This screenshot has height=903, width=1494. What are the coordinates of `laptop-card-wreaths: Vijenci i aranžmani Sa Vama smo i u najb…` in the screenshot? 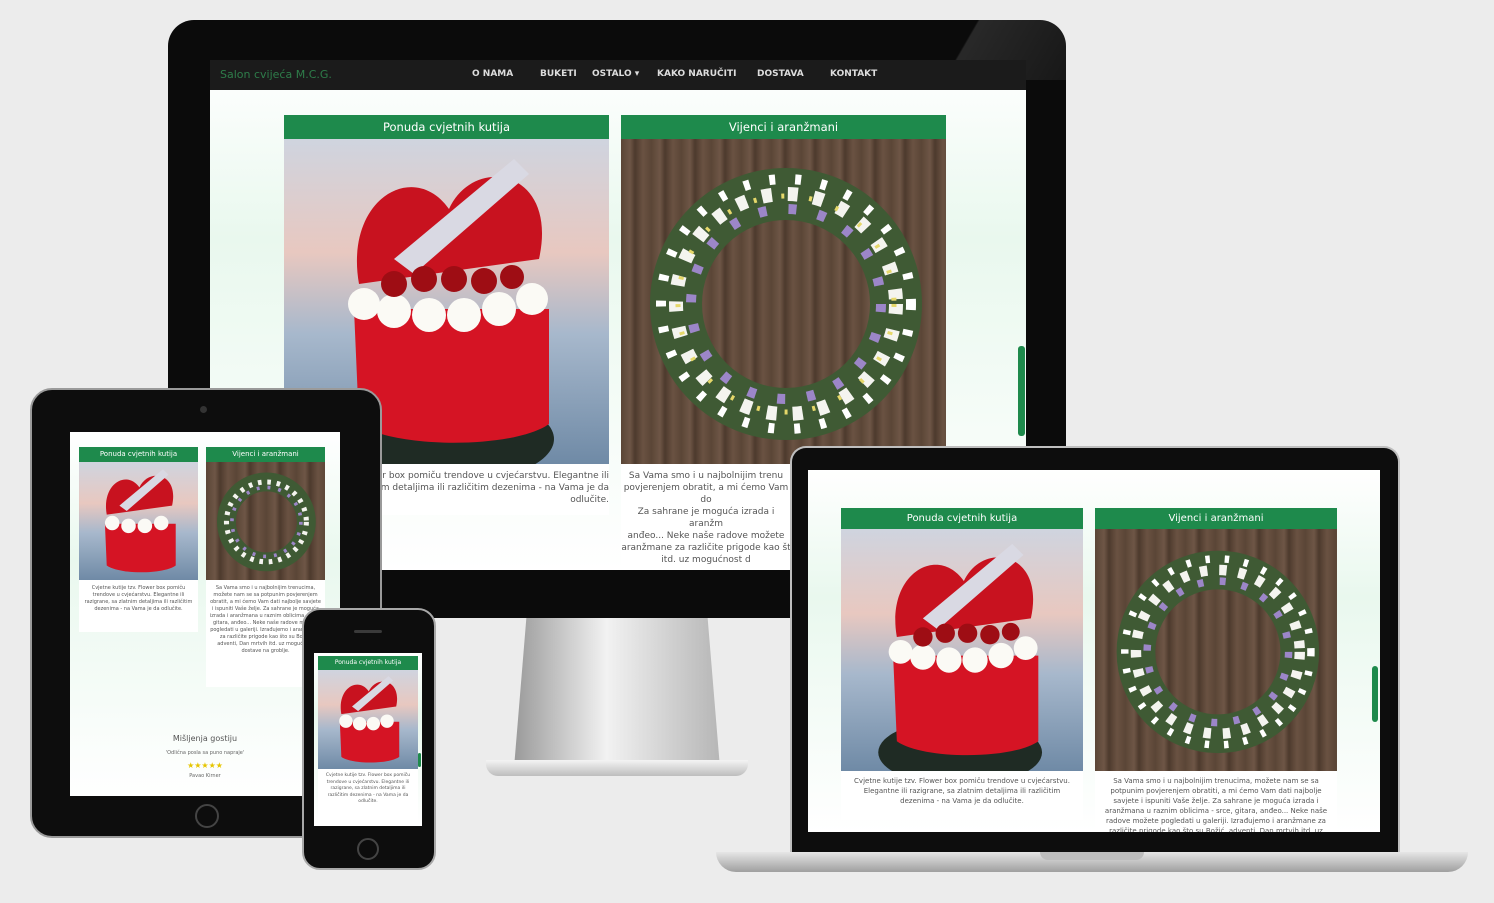 It's located at (1216, 670).